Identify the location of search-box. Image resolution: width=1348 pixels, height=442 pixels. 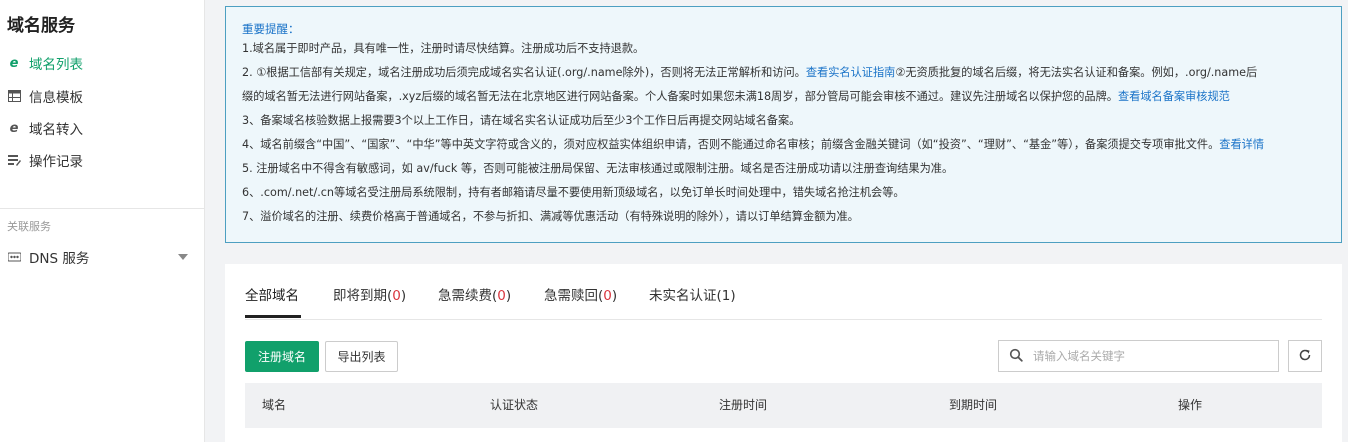
(1138, 356).